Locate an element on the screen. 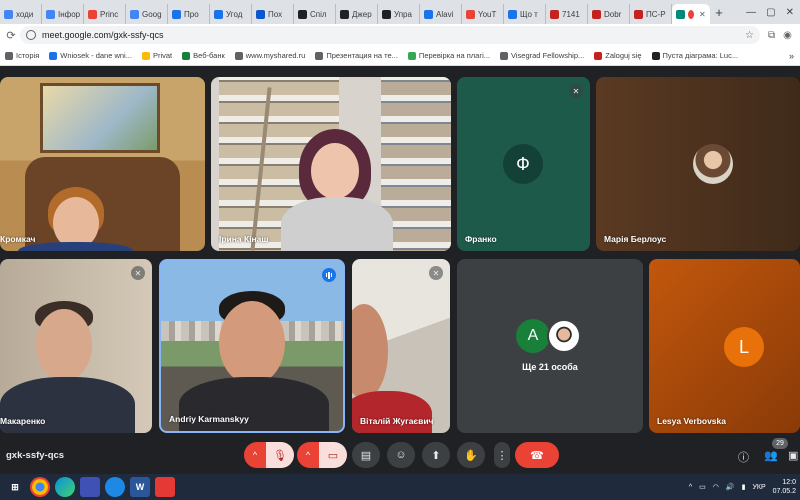 The width and height of the screenshot is (800, 500). browser-tab: Dobr is located at coordinates (609, 14).